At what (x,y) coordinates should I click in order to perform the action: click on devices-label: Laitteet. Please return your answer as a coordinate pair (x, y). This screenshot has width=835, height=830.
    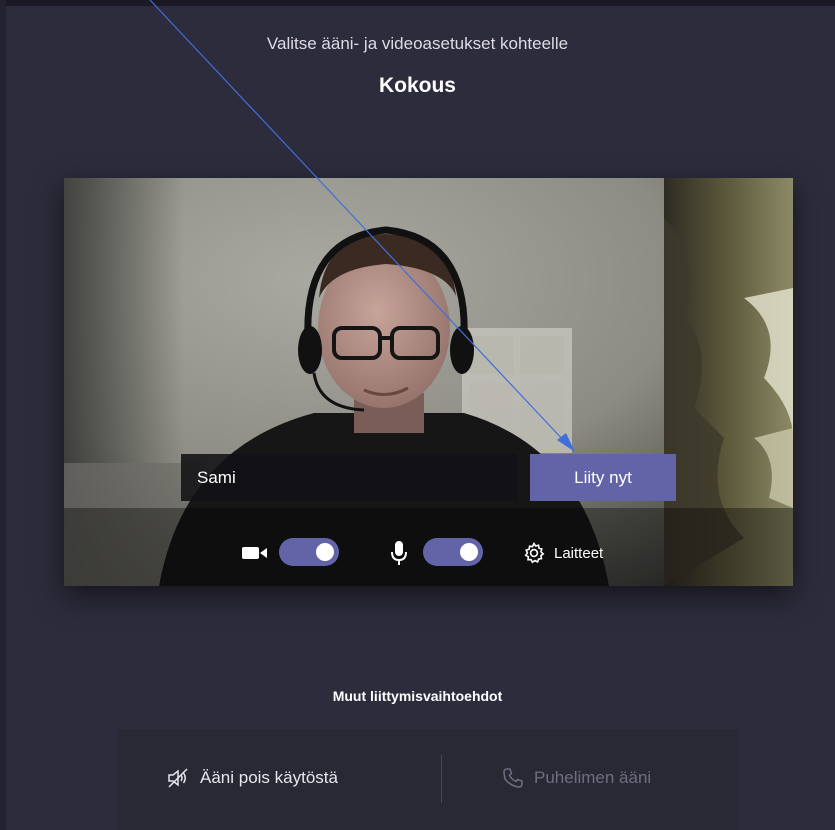
    Looking at the image, I should click on (579, 553).